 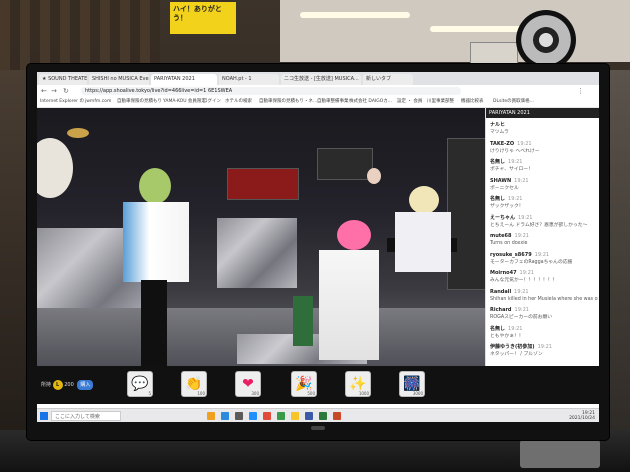 I want to click on chat-text: ポーニクセル, so click(x=504, y=188).